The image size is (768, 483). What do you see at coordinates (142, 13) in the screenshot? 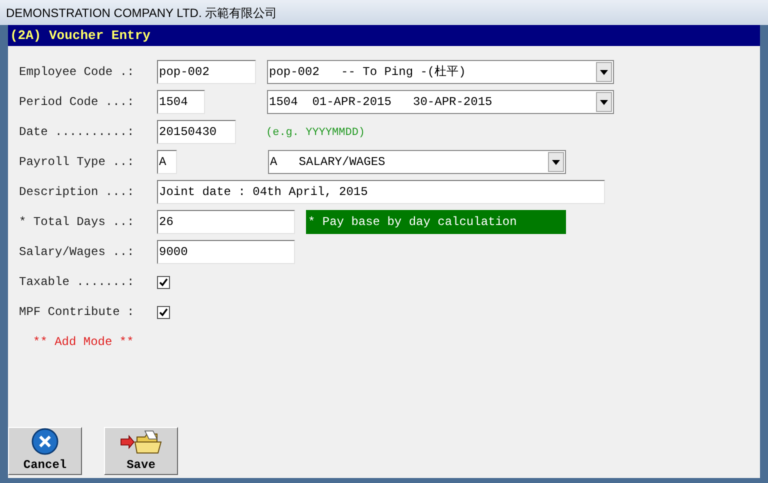
I see `window-title: DEMONSTRATION COMPANY LTD. 示範有限公司` at bounding box center [142, 13].